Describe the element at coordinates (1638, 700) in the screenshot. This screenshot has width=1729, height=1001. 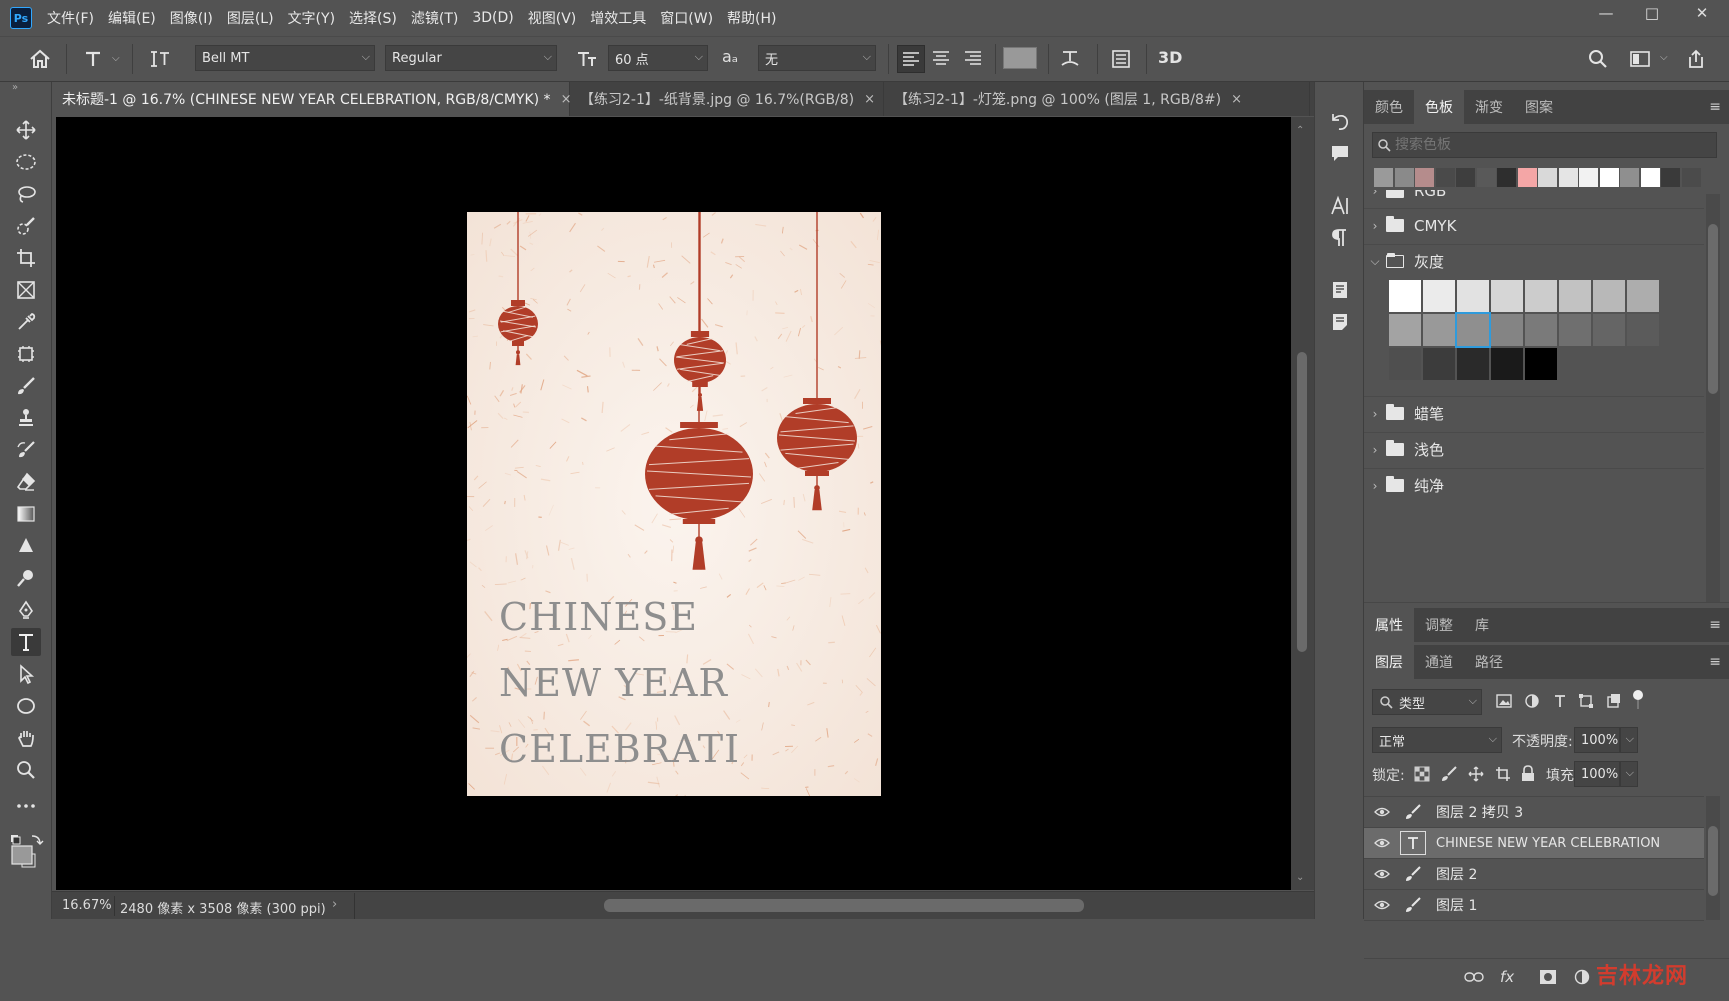
I see `filter-toggle-icon` at that location.